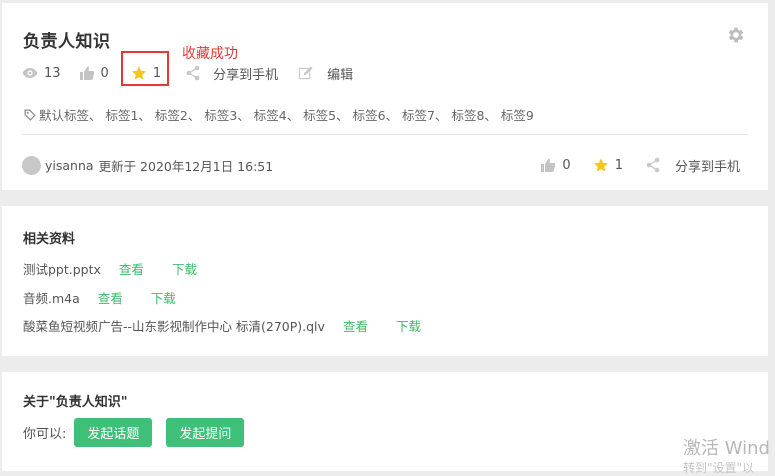 The width and height of the screenshot is (775, 476). I want to click on eye-icon, so click(30, 73).